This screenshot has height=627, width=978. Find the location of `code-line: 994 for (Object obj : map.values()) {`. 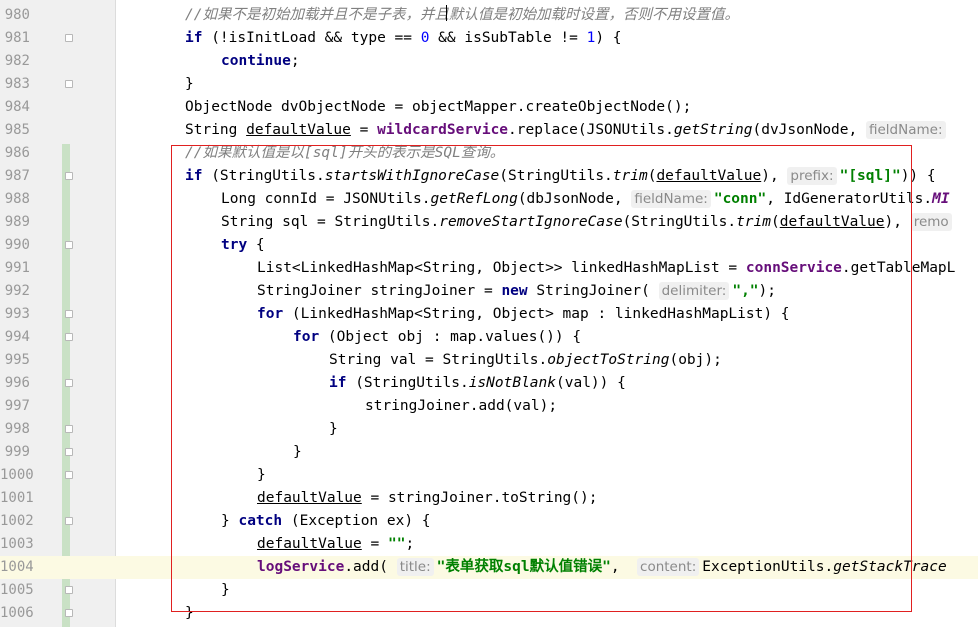

code-line: 994 for (Object obj : map.values()) { is located at coordinates (489, 337).